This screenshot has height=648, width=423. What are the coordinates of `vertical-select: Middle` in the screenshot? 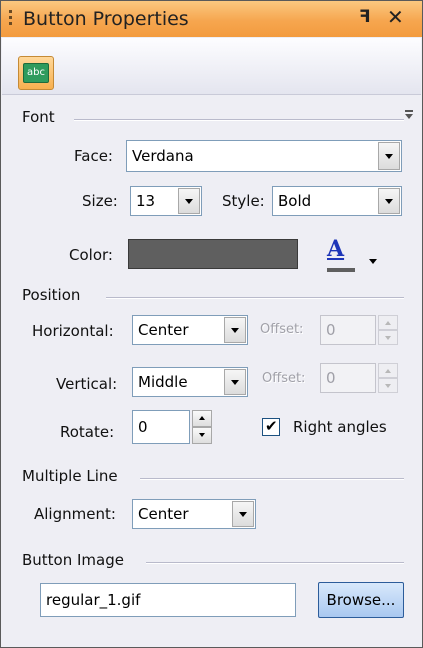 It's located at (190, 382).